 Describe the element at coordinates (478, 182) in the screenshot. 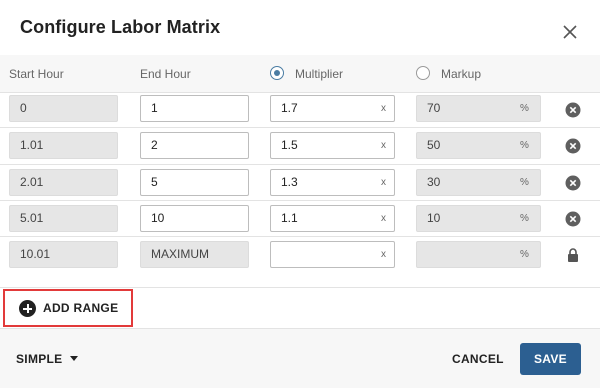

I see `markup-field: 30 %` at that location.